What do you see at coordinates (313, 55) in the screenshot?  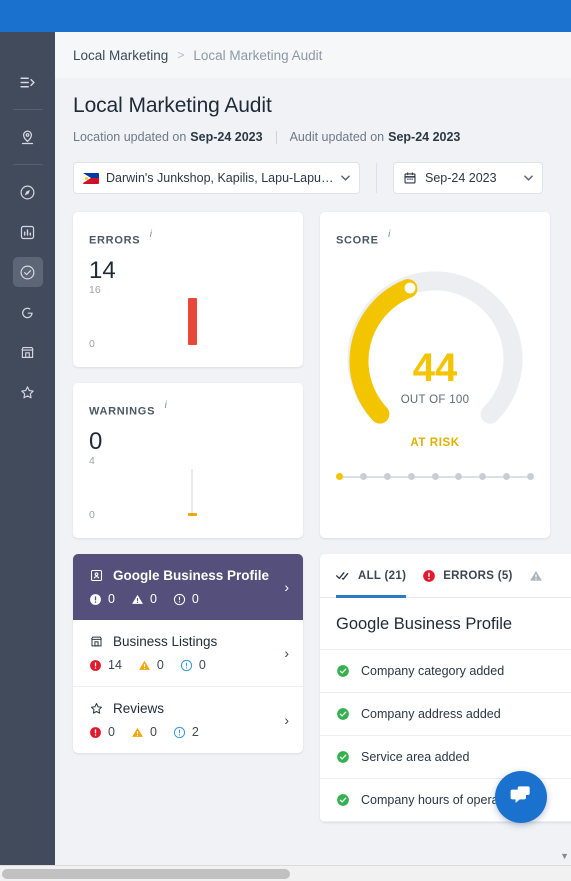 I see `breadcrumb: Local Marketing > Local Marketing Audit` at bounding box center [313, 55].